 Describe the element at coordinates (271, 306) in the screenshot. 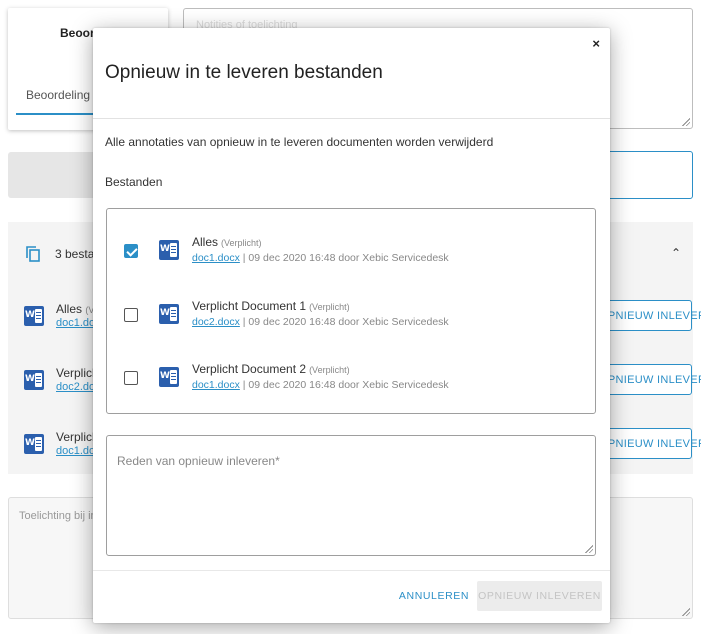

I see `file-name: Verplicht Document 1 (Verplicht)` at that location.